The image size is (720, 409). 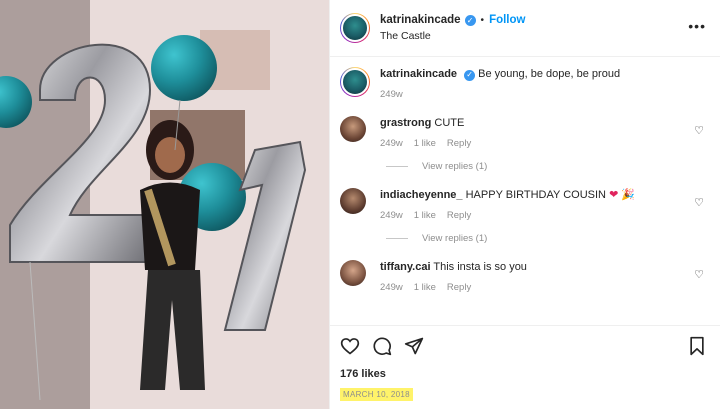 What do you see at coordinates (622, 195) in the screenshot?
I see `comment-emojis: ❤ 🎉` at bounding box center [622, 195].